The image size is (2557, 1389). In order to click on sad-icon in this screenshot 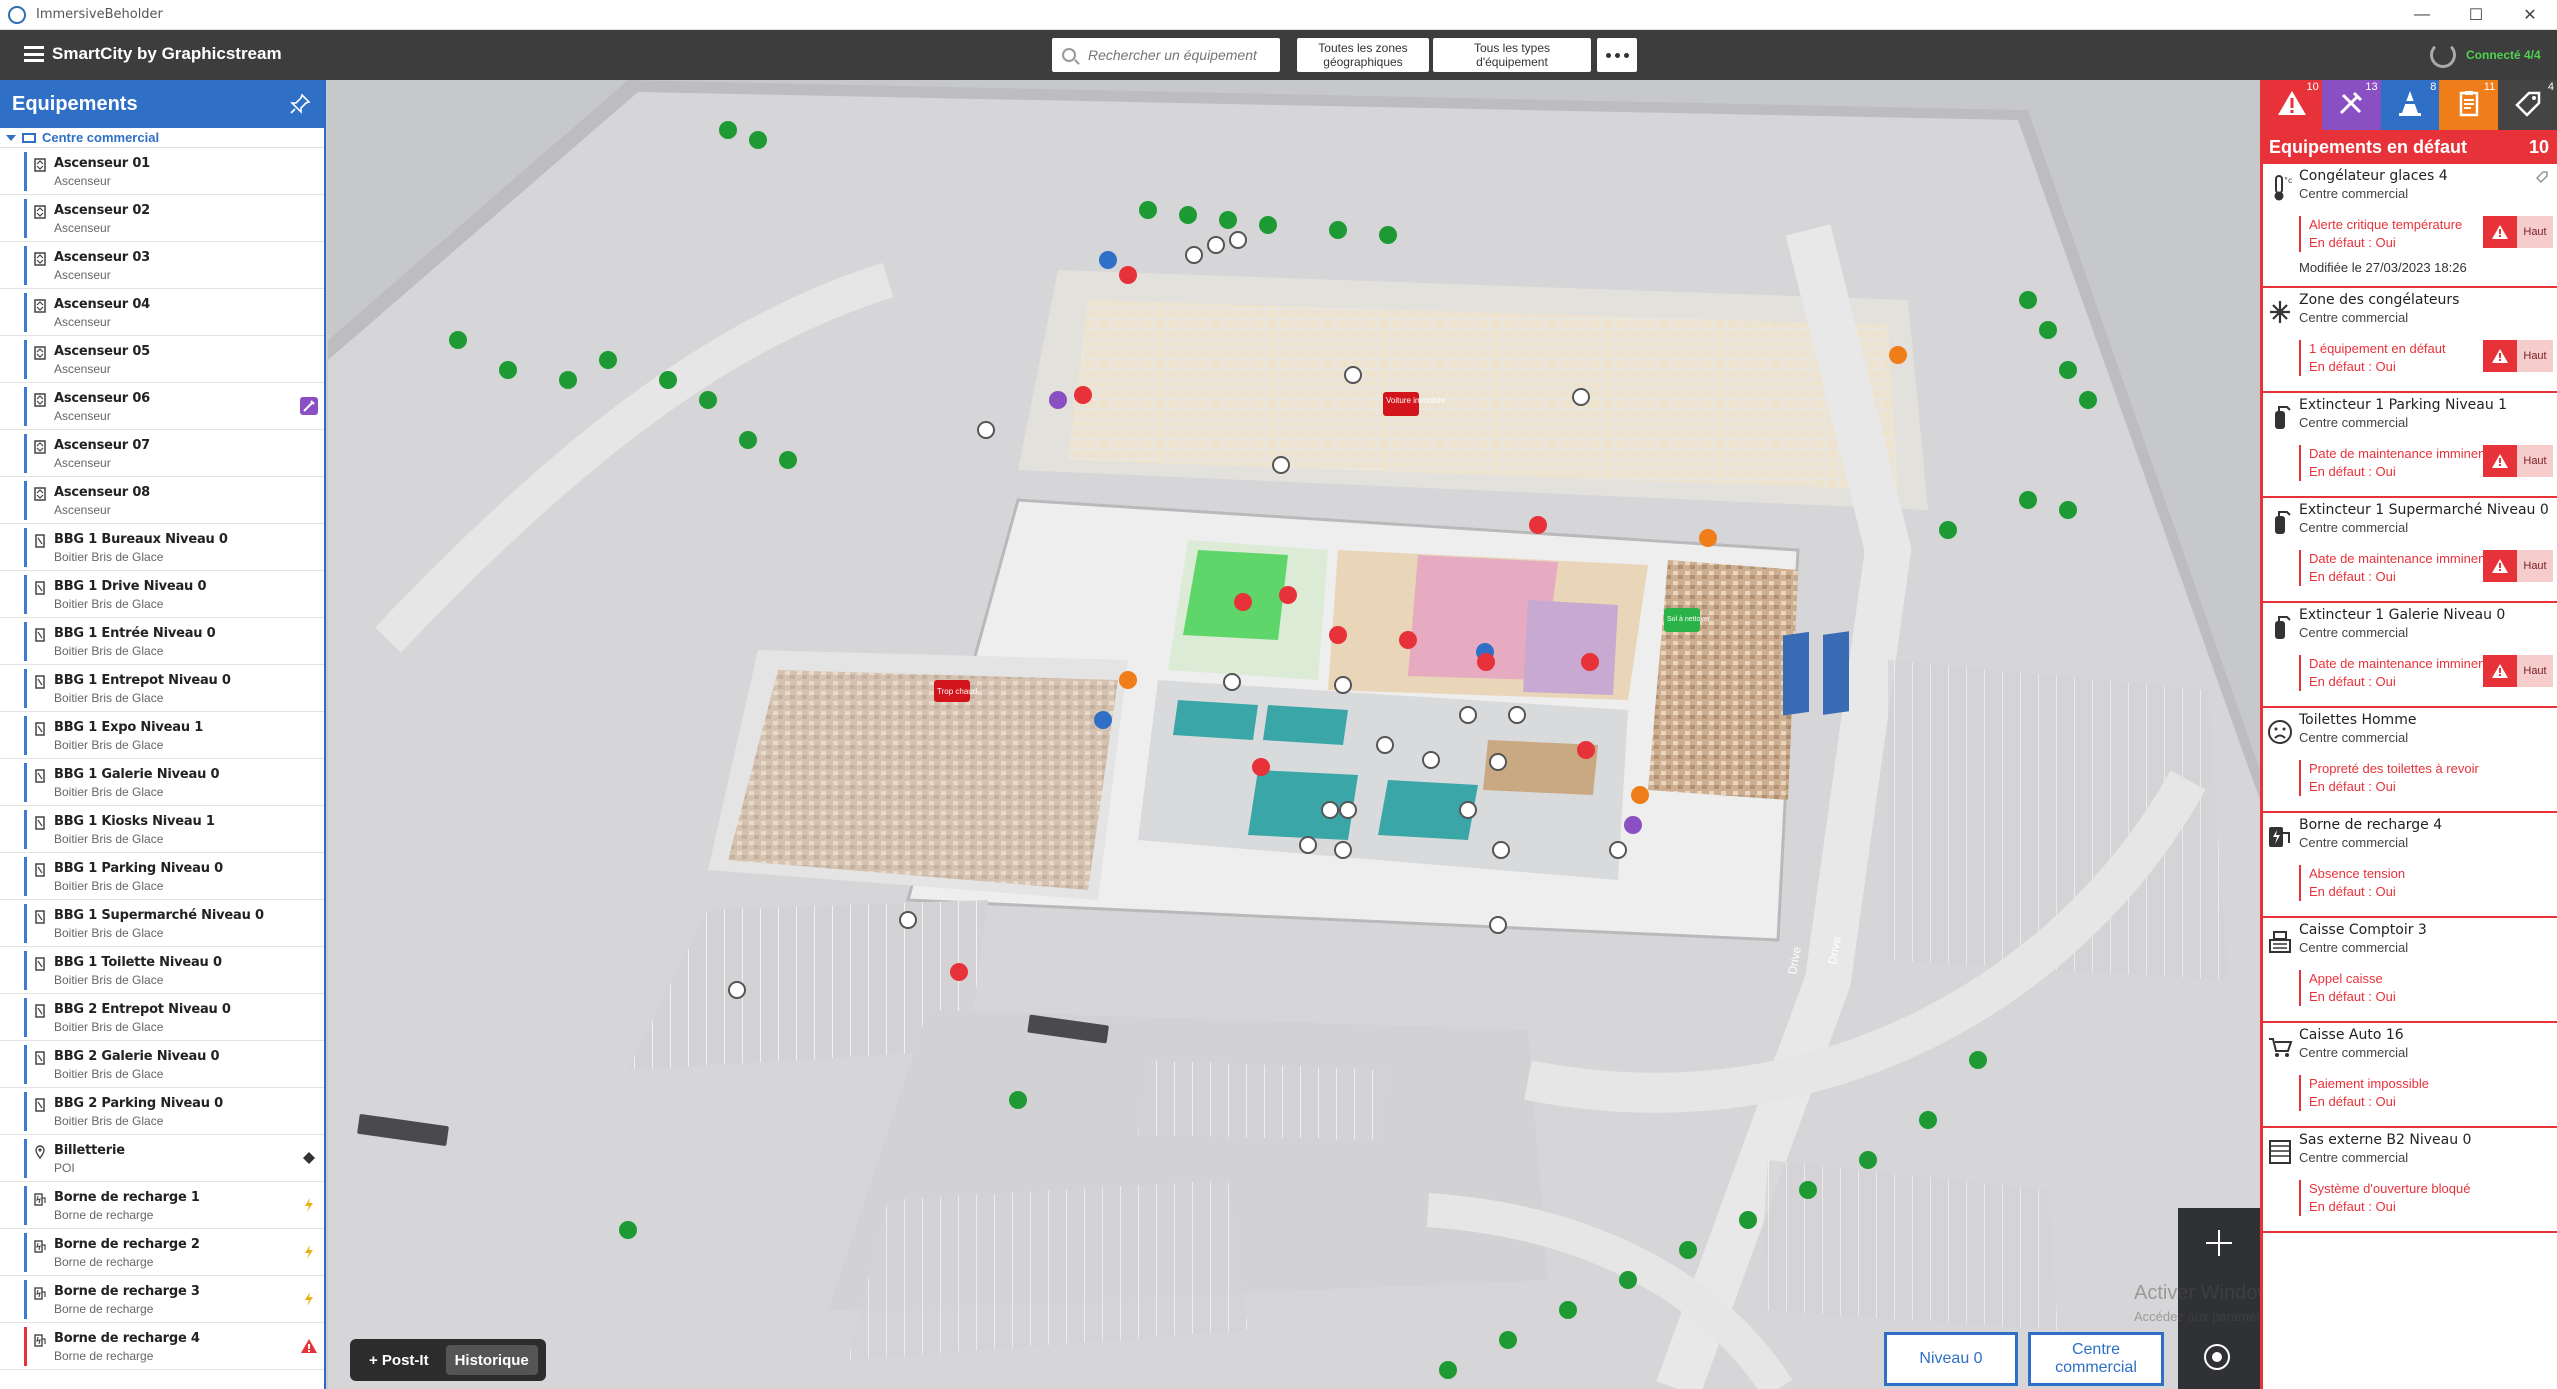, I will do `click(2280, 732)`.